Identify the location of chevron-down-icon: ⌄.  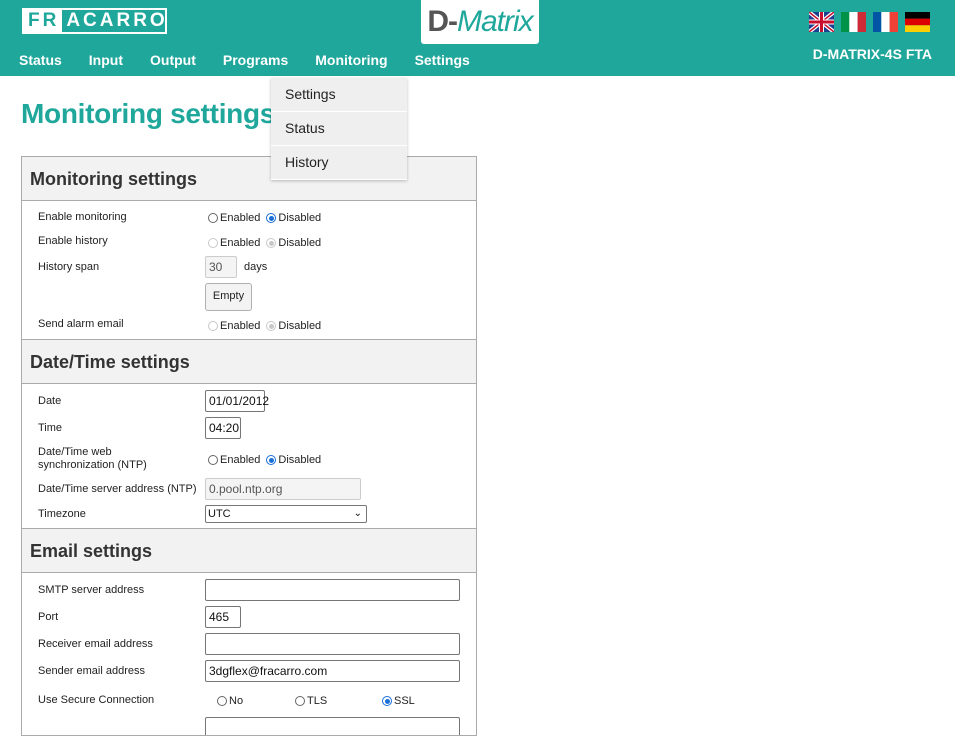
(357, 513).